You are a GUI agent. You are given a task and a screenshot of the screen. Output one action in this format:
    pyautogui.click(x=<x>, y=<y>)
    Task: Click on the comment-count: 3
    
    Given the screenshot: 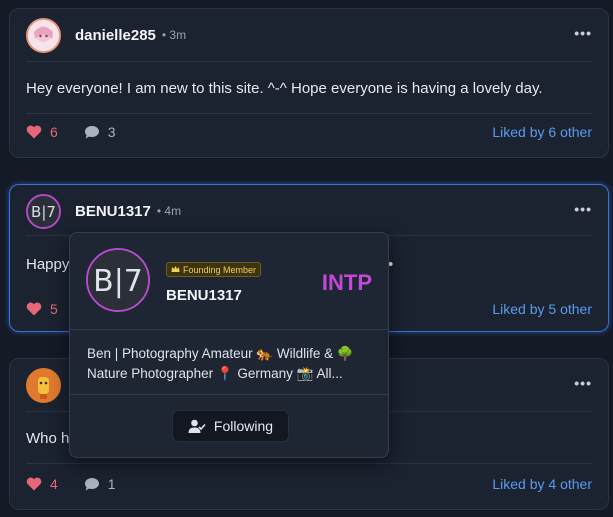 What is the action you would take?
    pyautogui.click(x=111, y=132)
    